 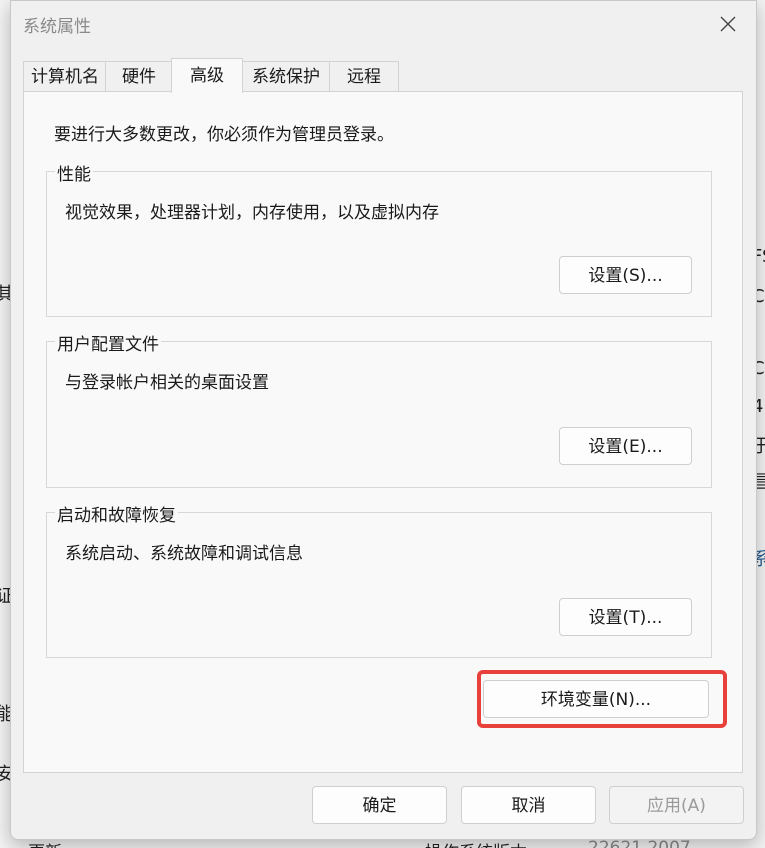 I want to click on dialog-title: 系统属性, so click(x=57, y=27).